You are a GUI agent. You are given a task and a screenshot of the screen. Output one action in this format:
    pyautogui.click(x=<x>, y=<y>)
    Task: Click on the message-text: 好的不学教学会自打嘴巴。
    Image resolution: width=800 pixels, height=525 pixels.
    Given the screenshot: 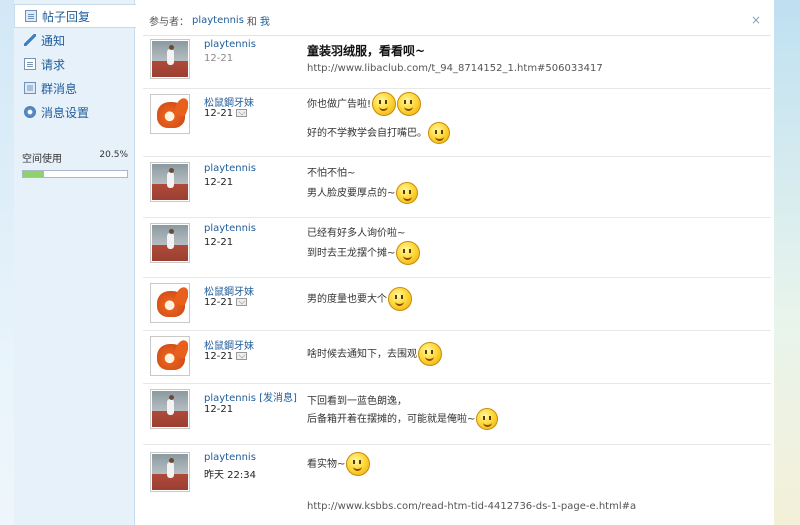 What is the action you would take?
    pyautogui.click(x=367, y=133)
    